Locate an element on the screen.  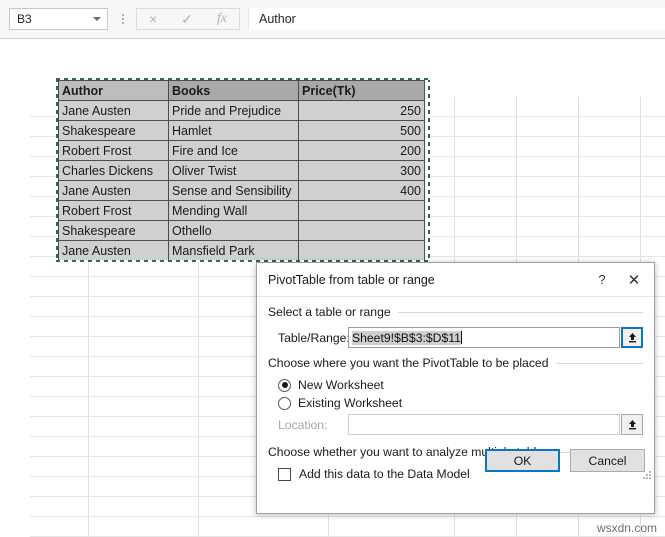
table-row: Robert Frost Fire and Ice 200 is located at coordinates (241, 150).